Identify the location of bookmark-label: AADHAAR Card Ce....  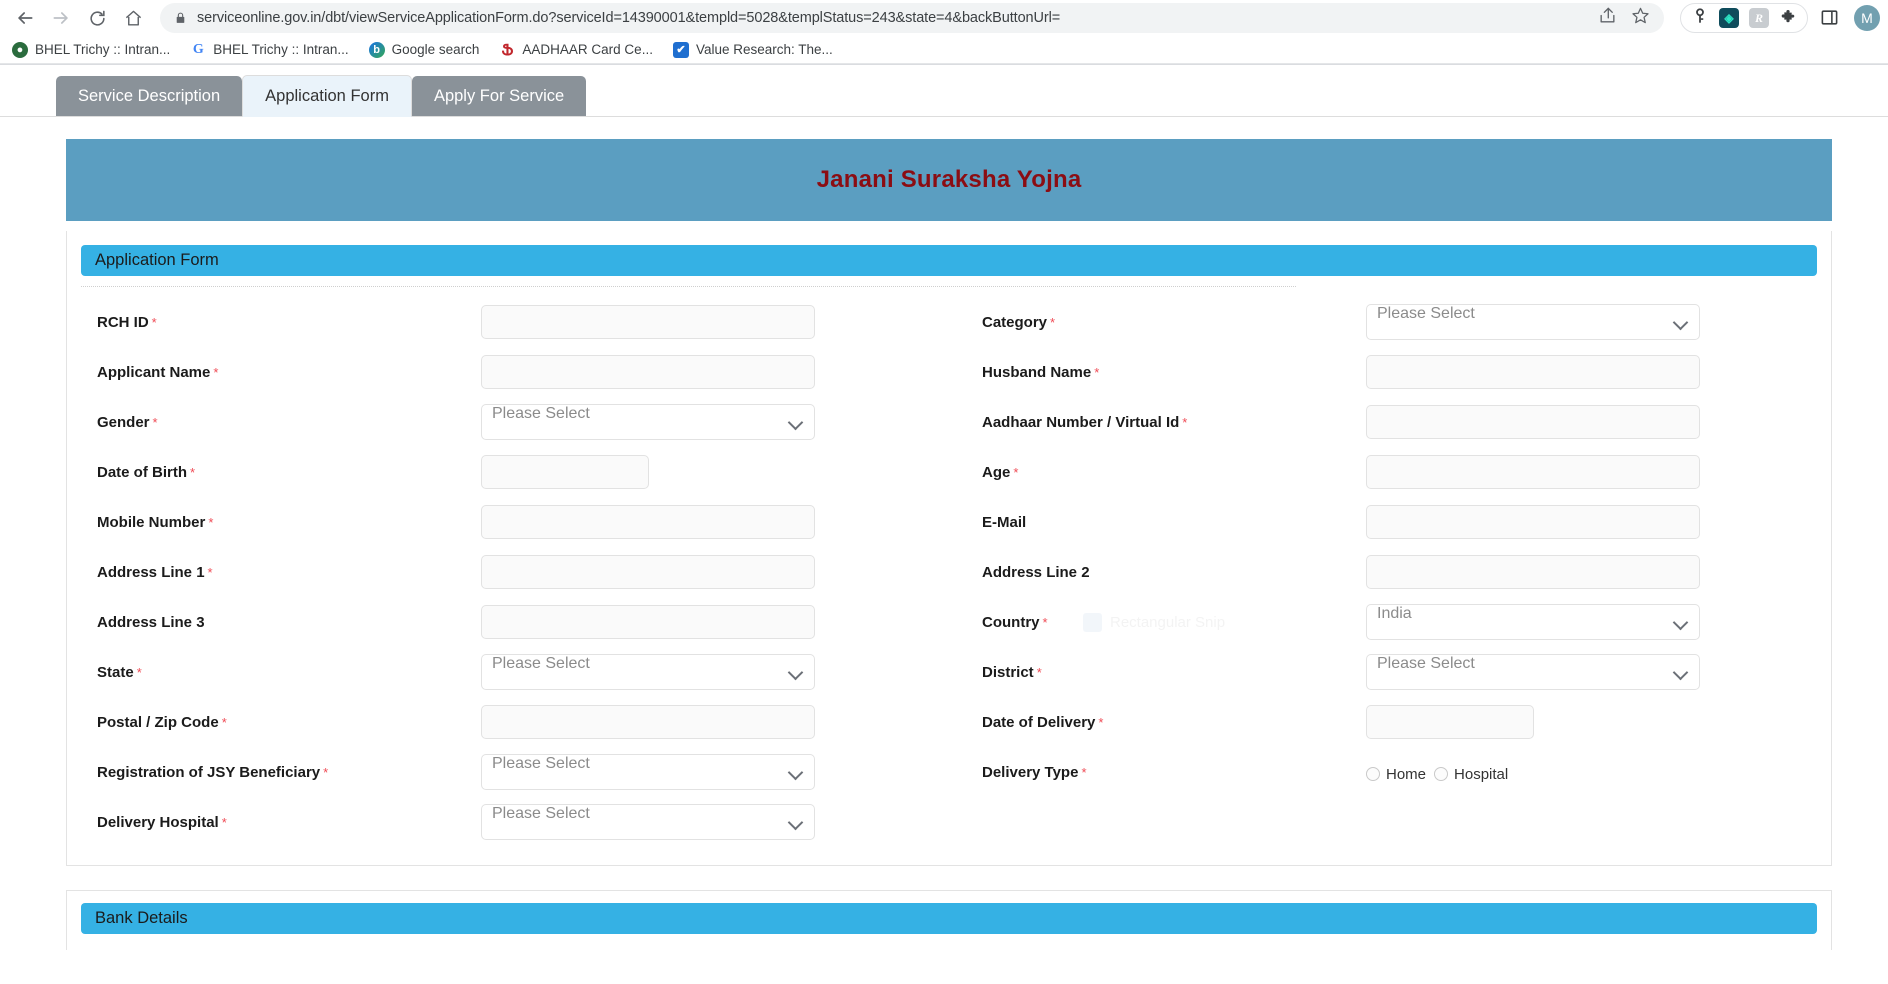
(587, 49).